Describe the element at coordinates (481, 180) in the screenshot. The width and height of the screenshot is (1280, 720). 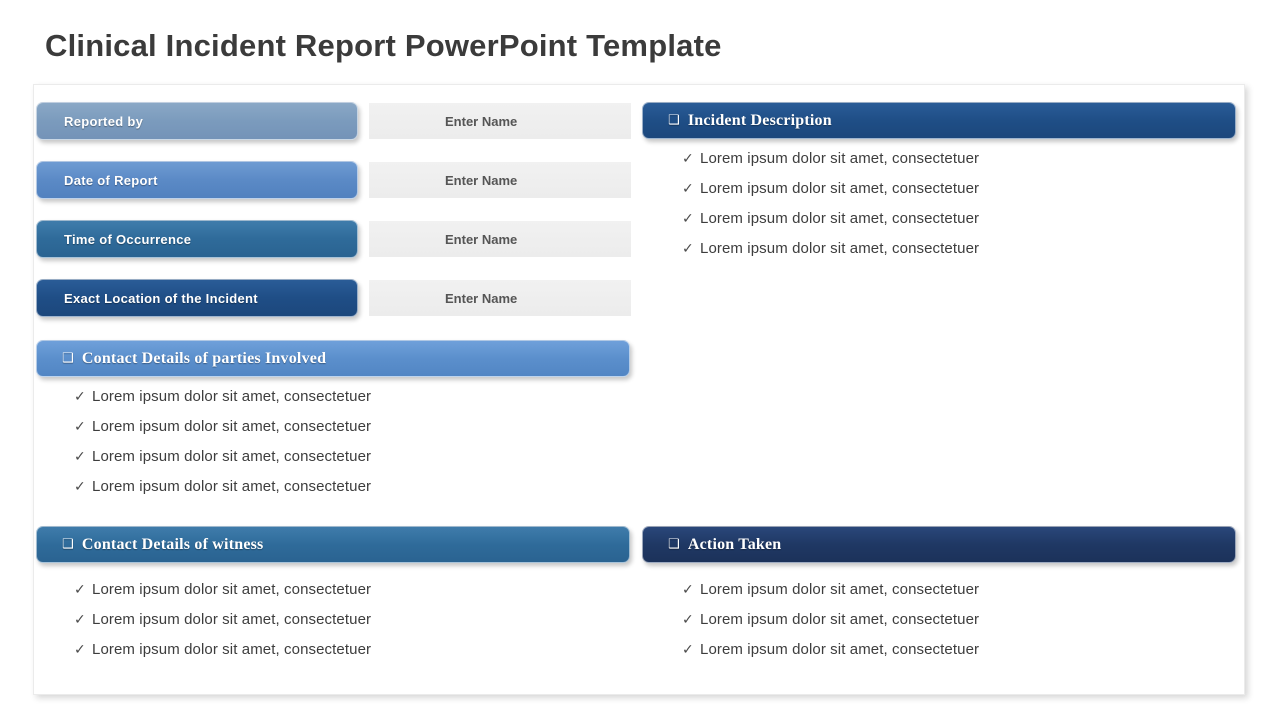
I see `date-of-report-input-value: Enter Name` at that location.